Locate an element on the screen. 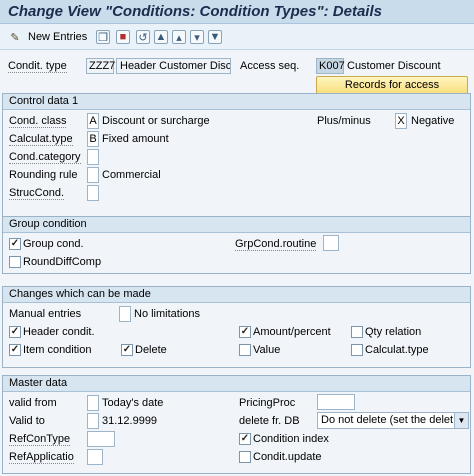  calculat-type-label: Calculat.type is located at coordinates (41, 139).